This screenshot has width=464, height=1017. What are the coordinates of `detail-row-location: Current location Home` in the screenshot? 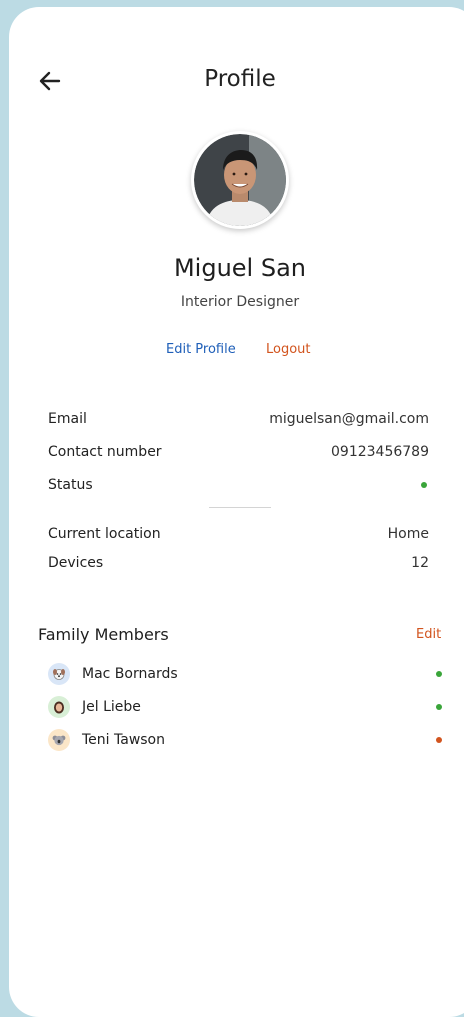 It's located at (238, 534).